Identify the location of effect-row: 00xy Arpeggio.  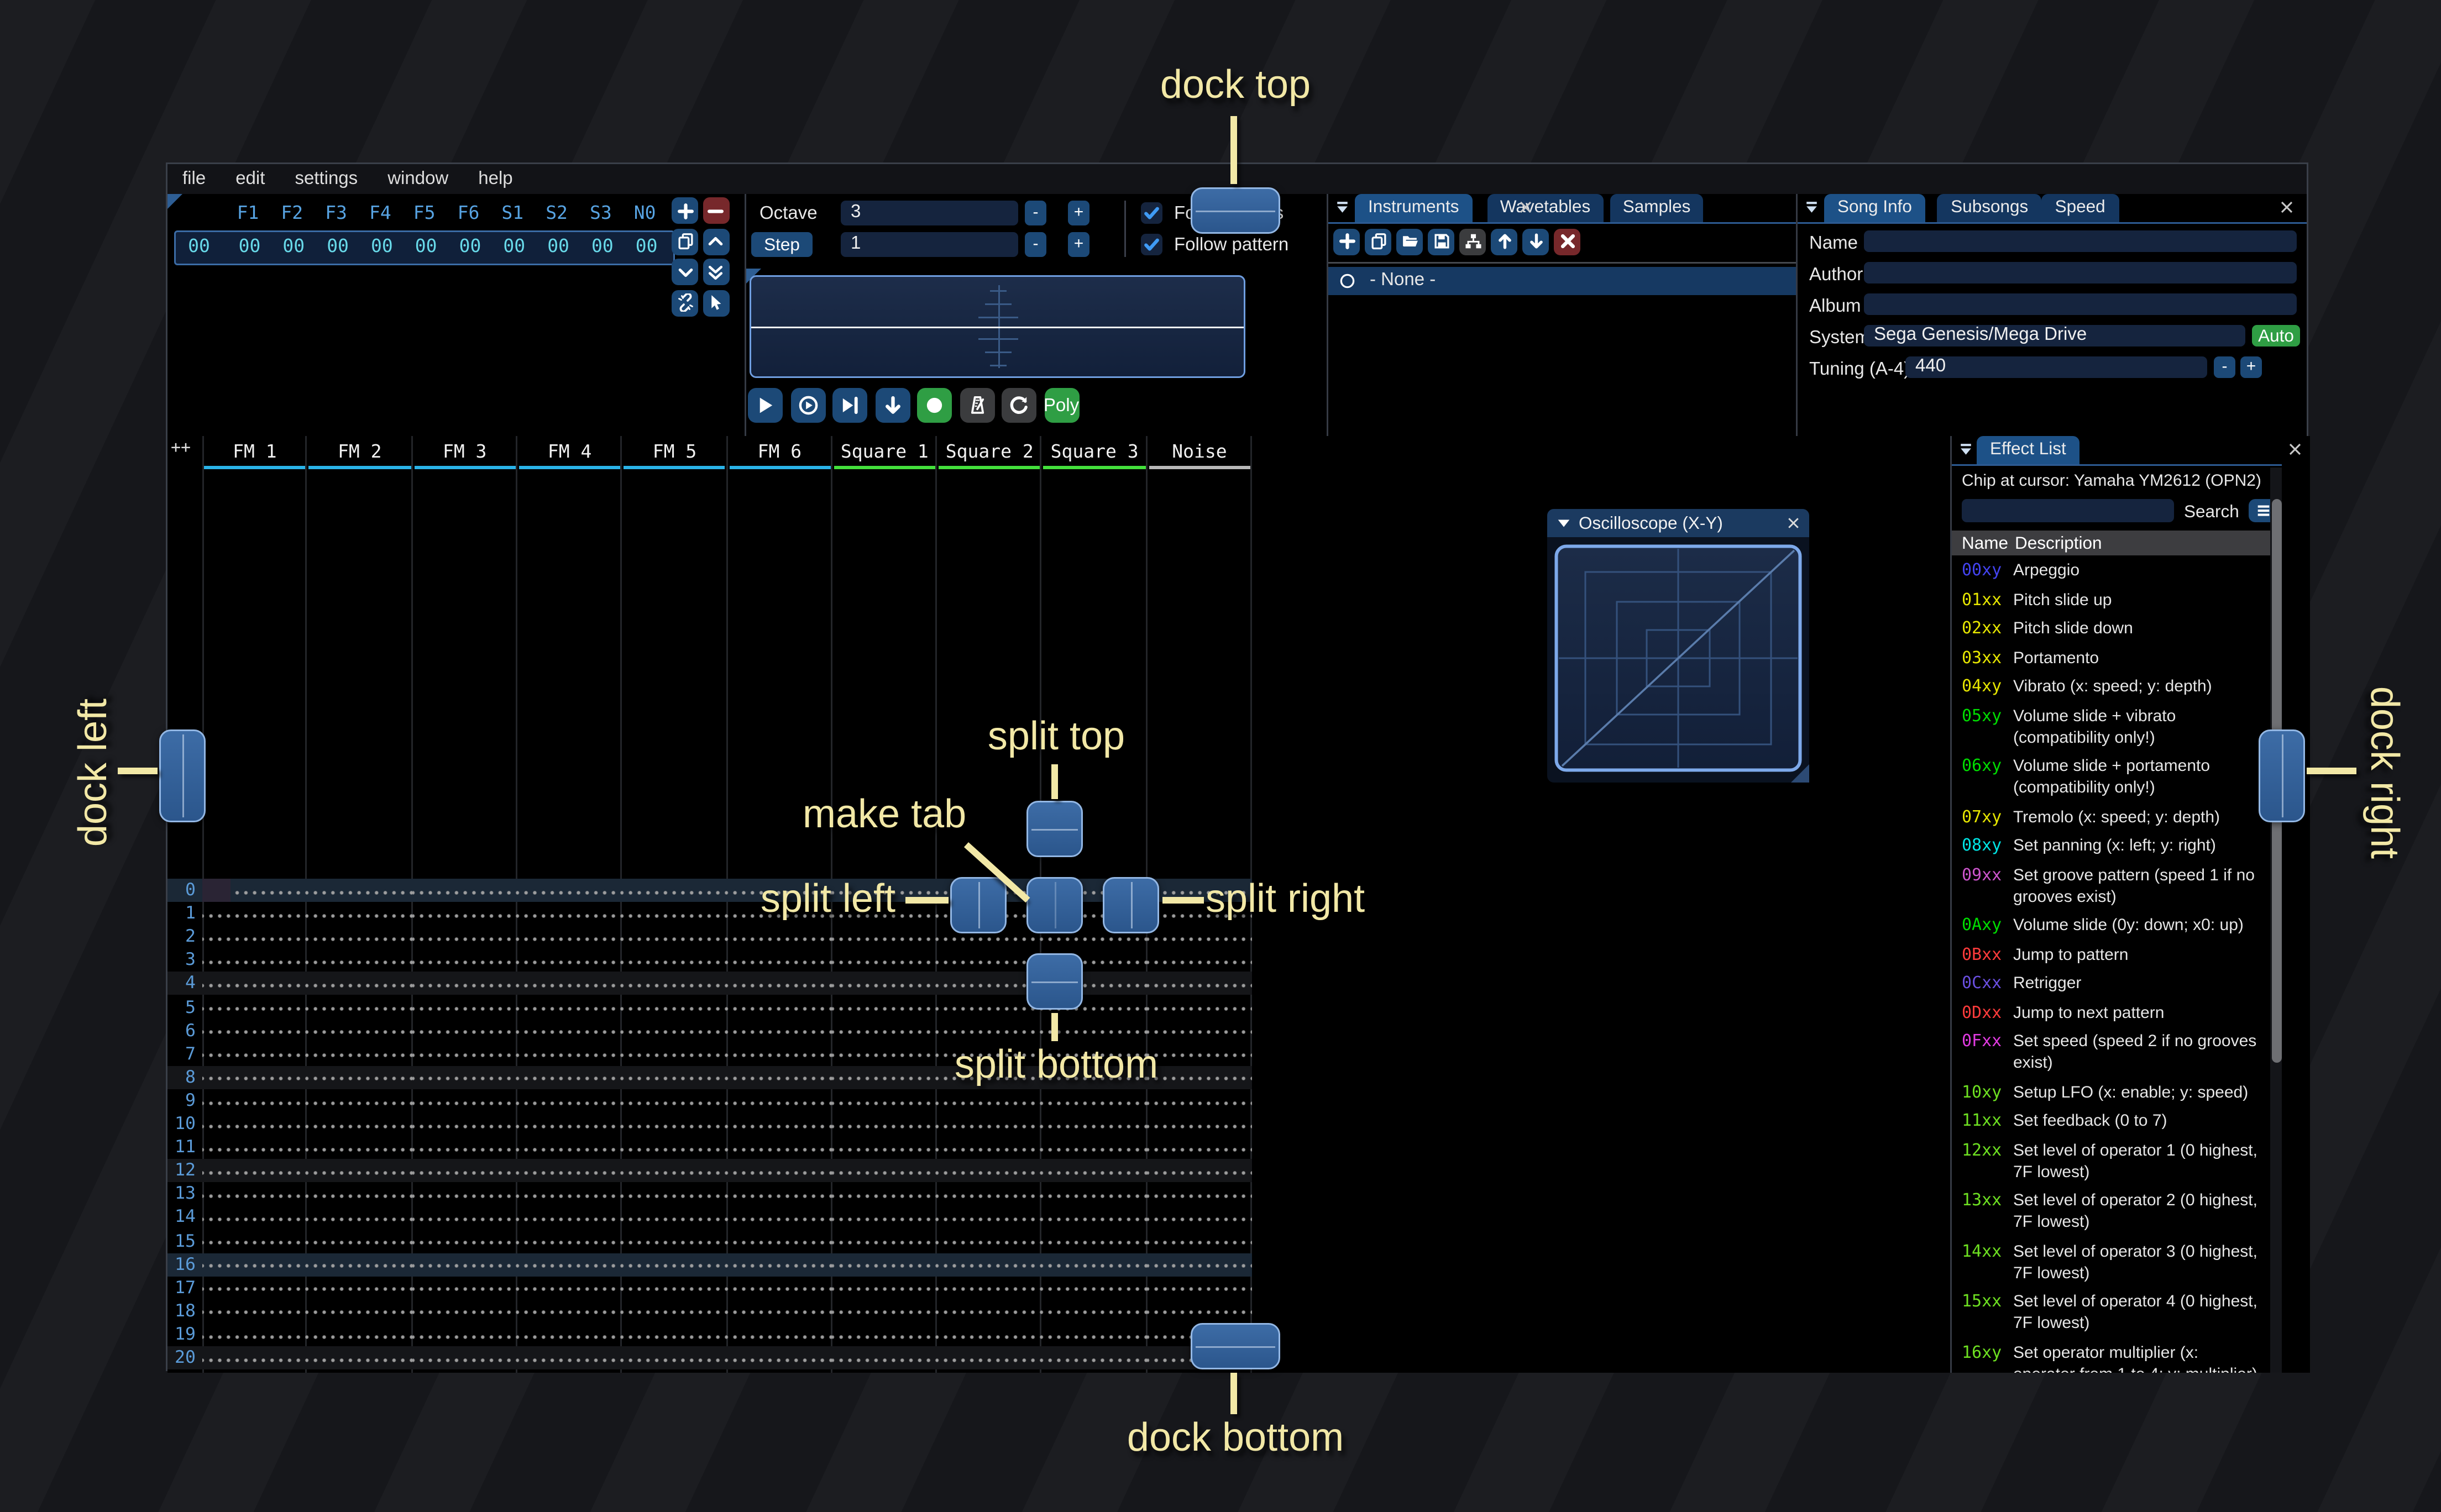
(2111, 571).